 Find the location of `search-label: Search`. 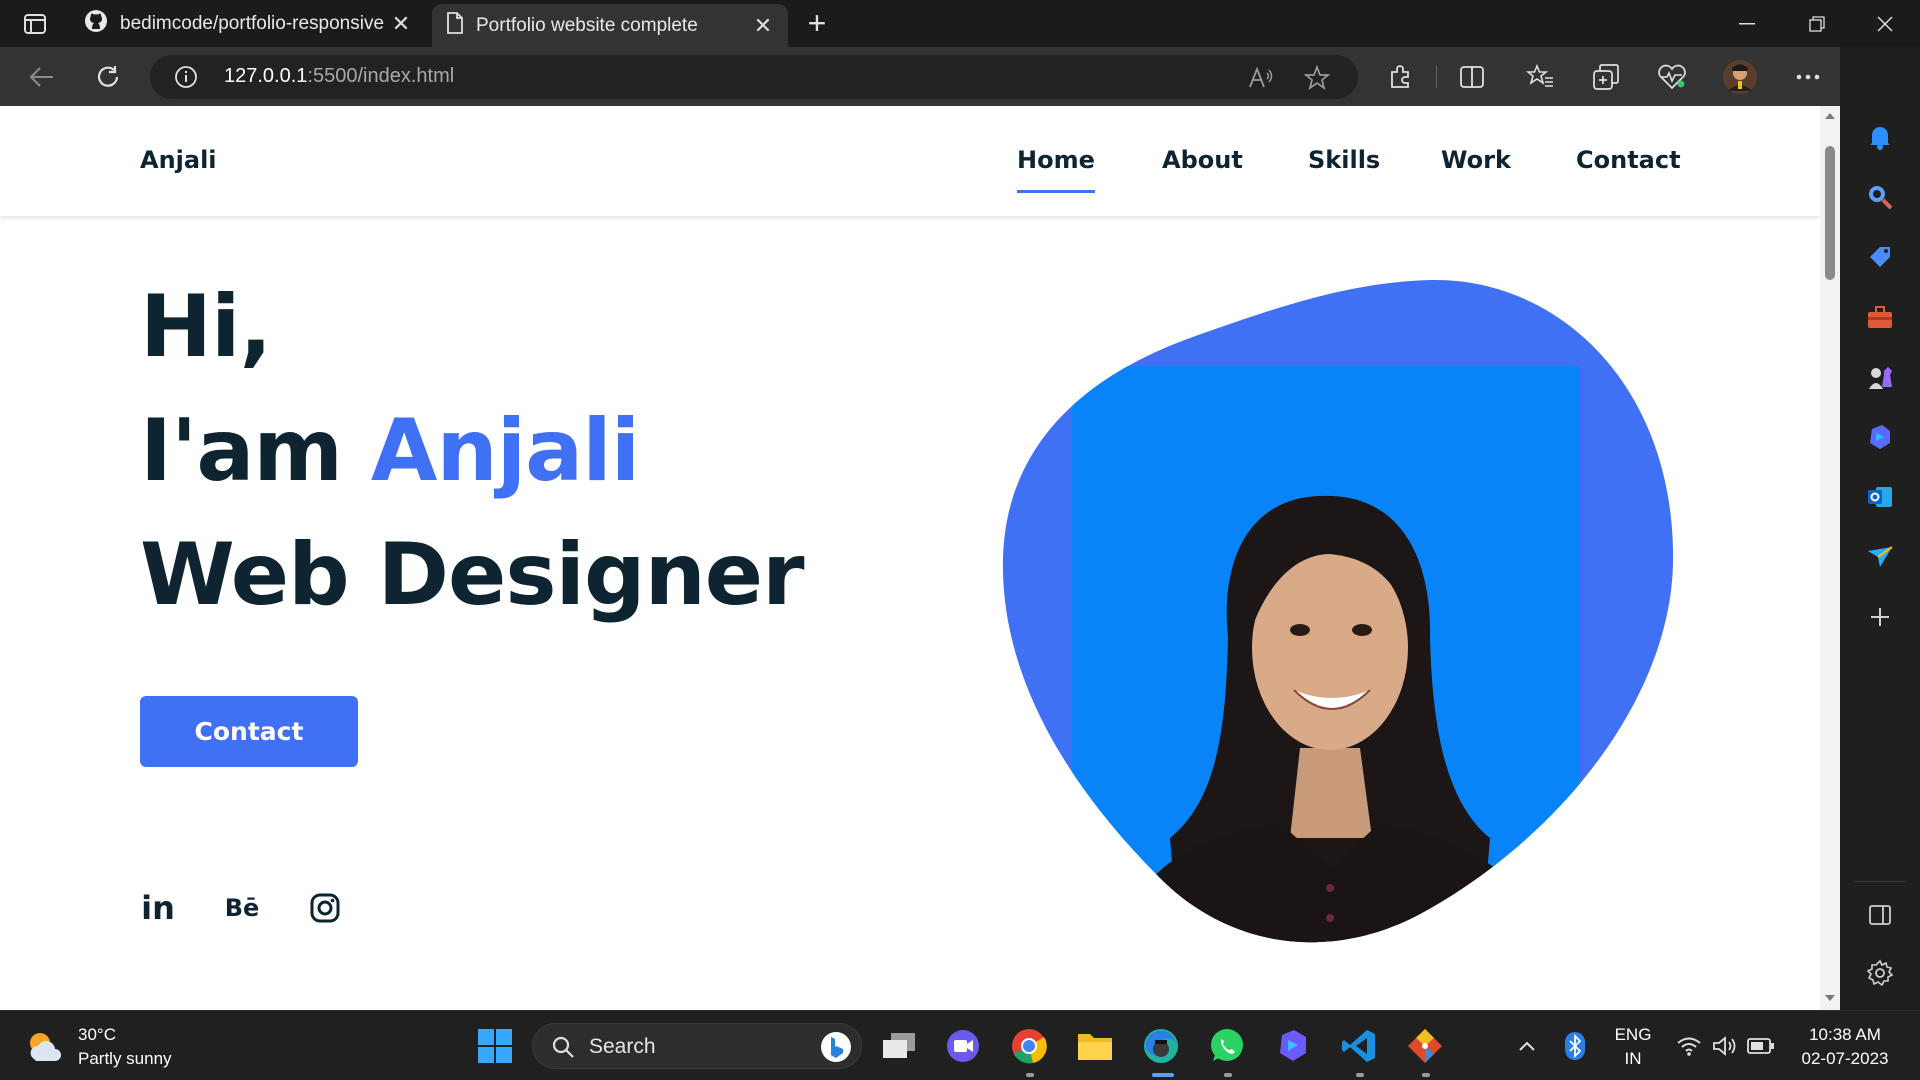

search-label: Search is located at coordinates (622, 1046).